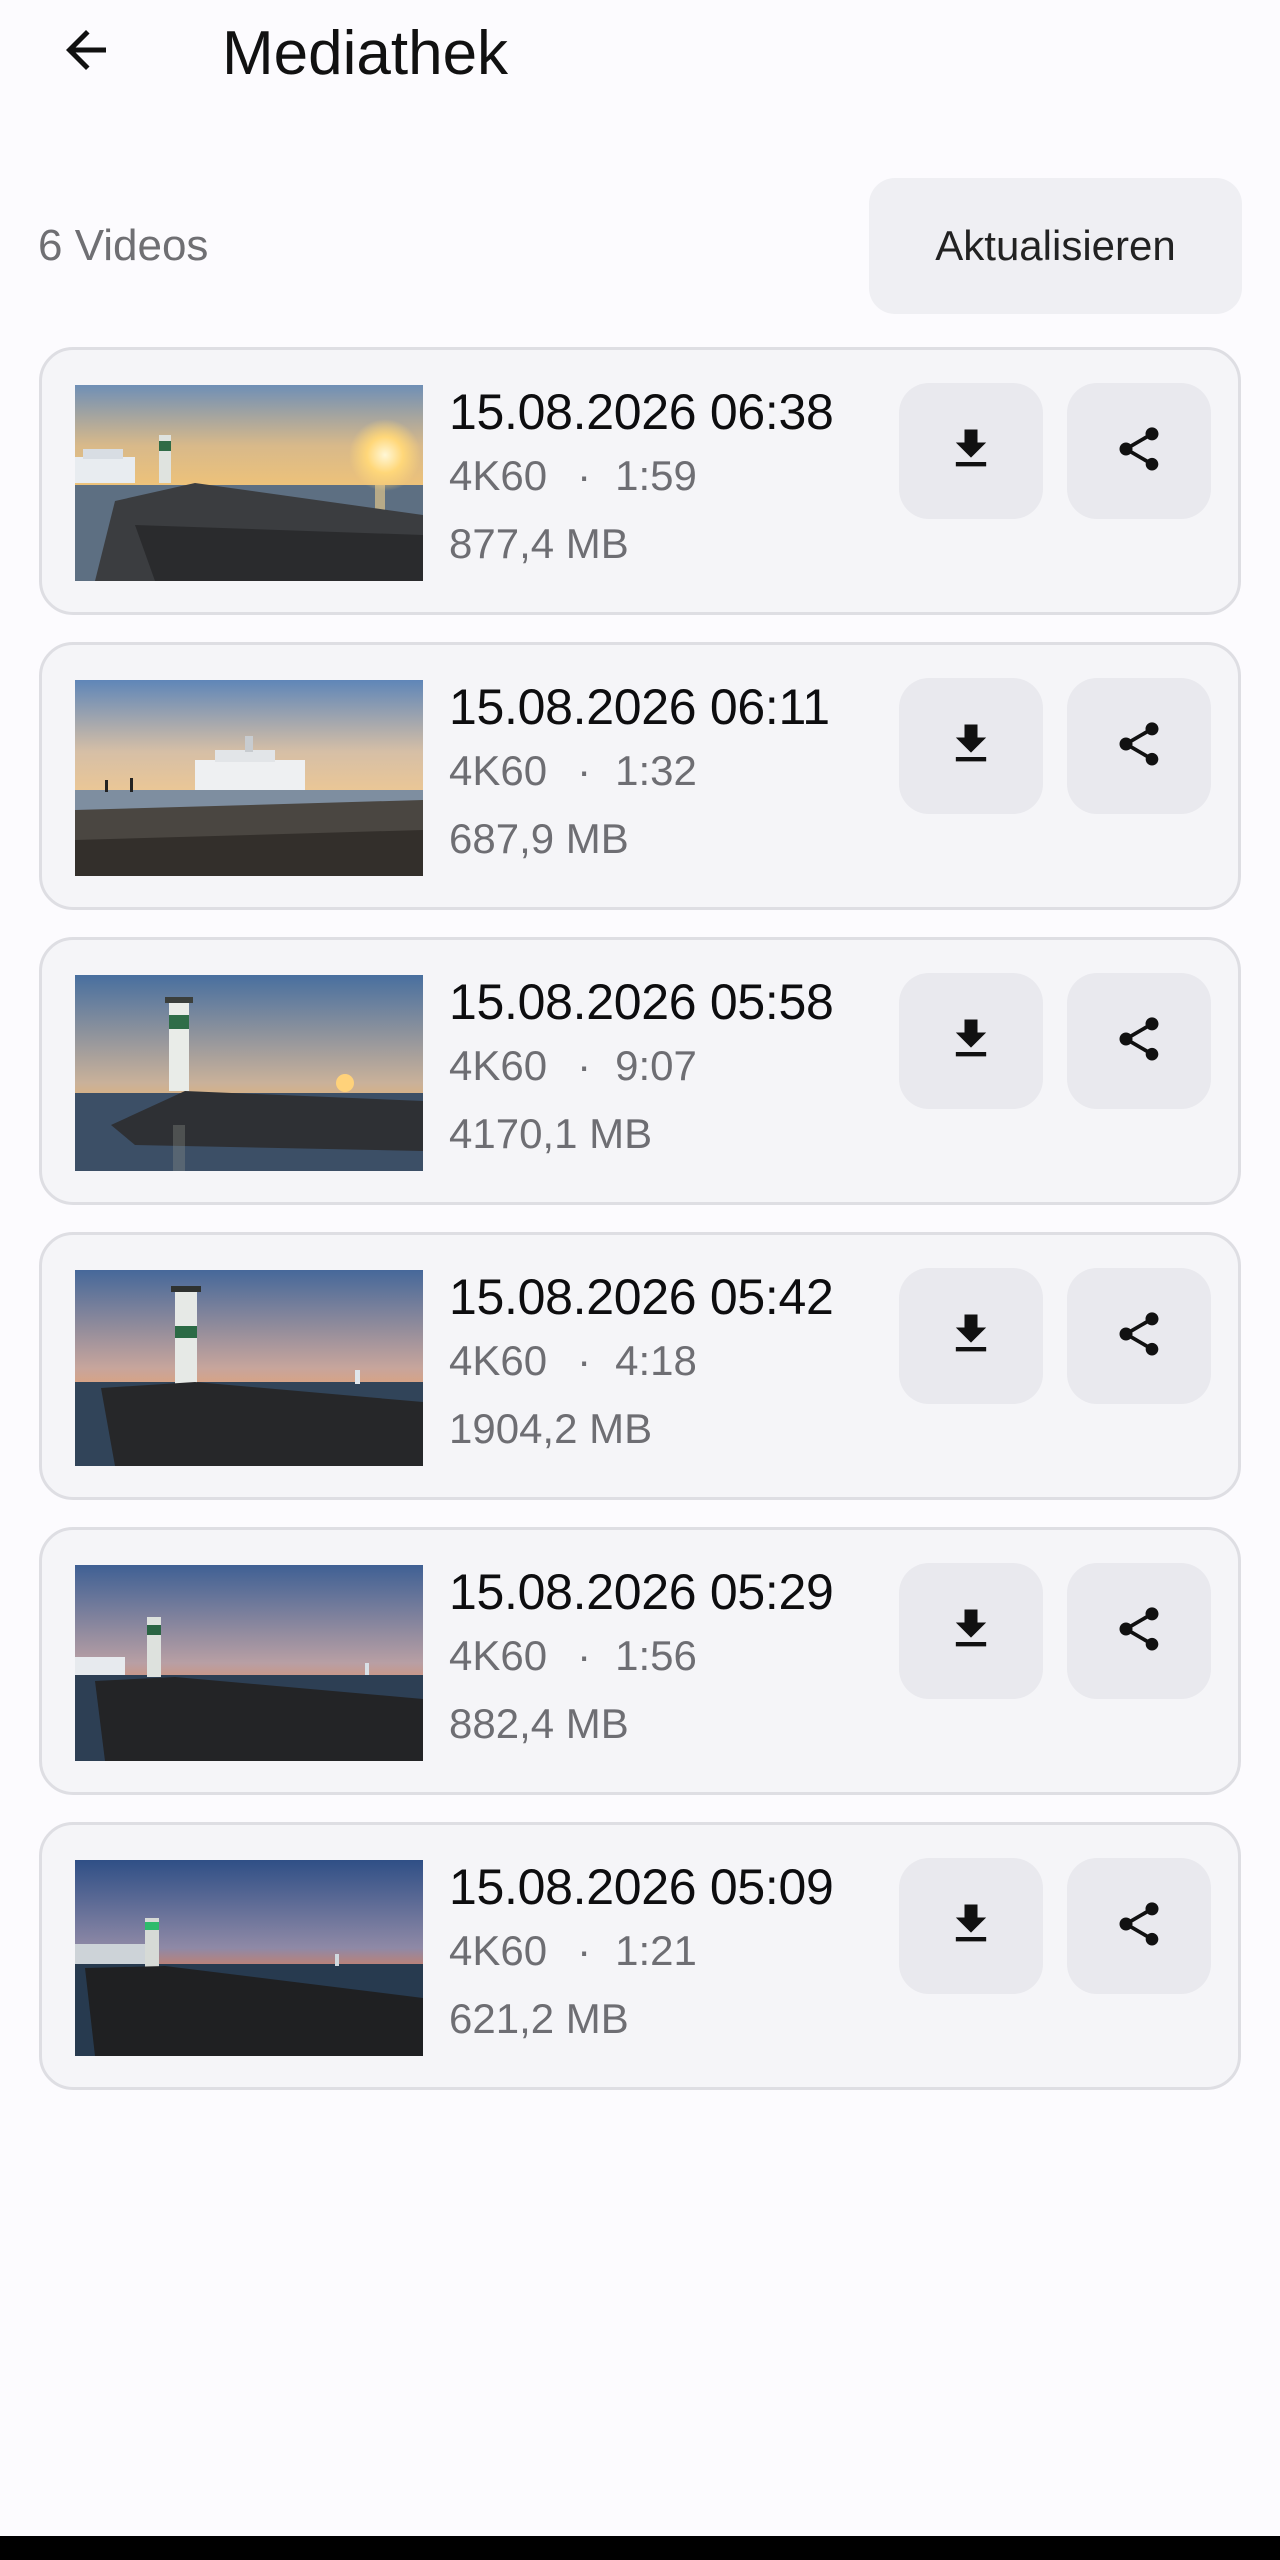 The width and height of the screenshot is (1280, 2560). I want to click on video-date: 15.08.2026 06:38, so click(641, 412).